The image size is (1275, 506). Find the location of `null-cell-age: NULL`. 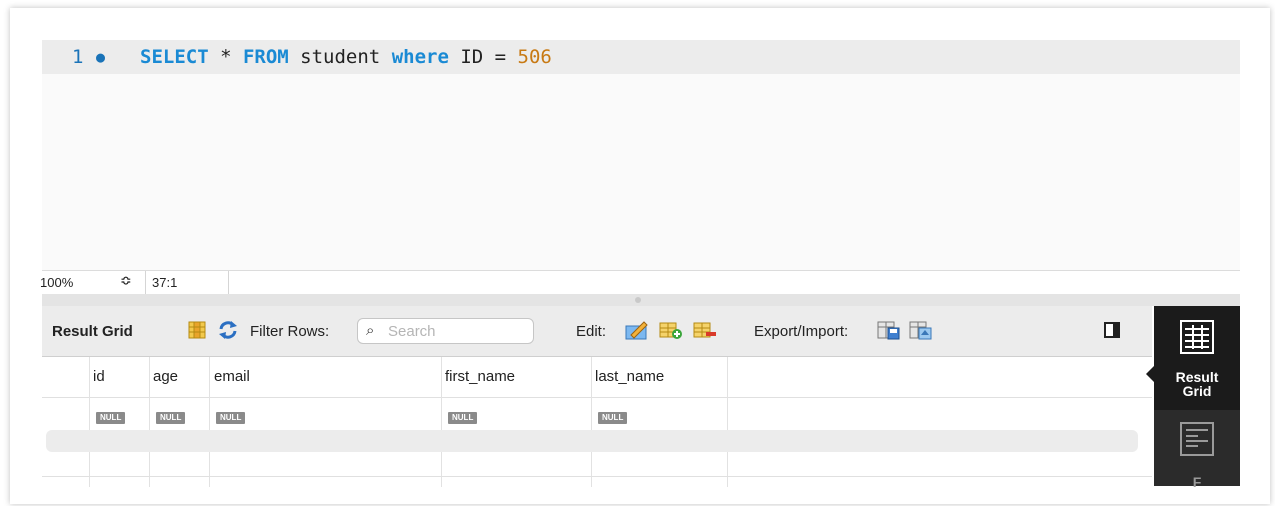

null-cell-age: NULL is located at coordinates (171, 418).